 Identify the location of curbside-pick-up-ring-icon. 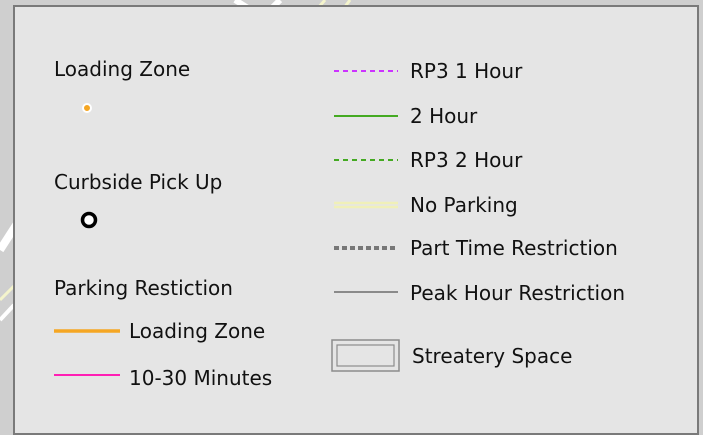
(89, 220).